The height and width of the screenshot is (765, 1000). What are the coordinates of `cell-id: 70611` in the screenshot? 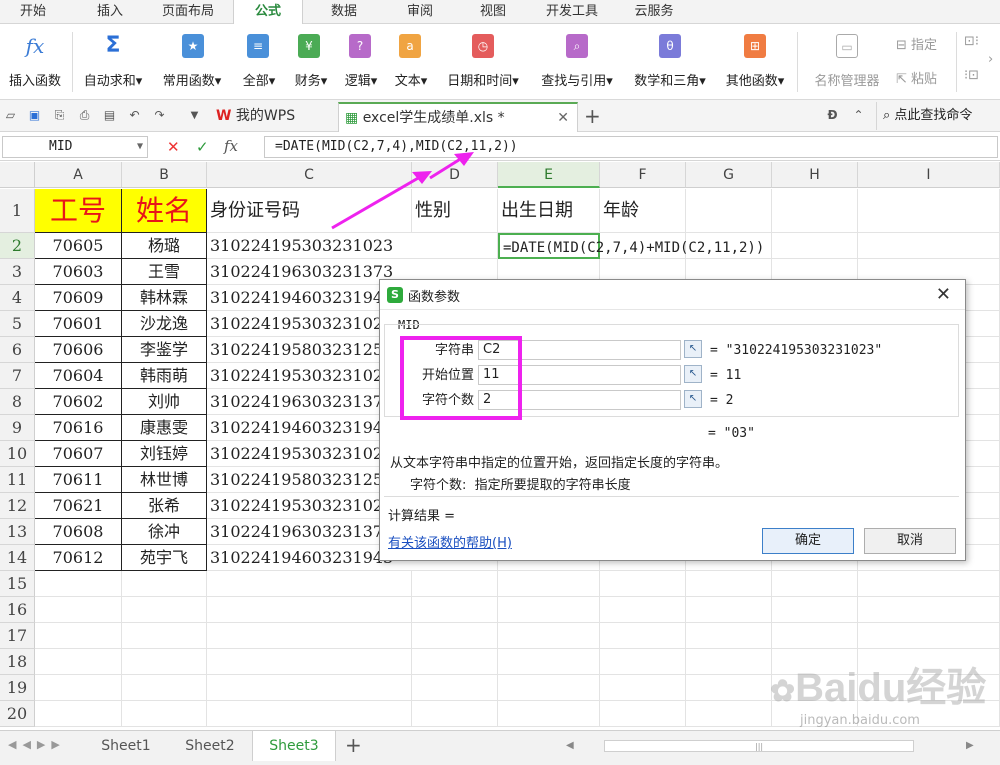 It's located at (78, 480).